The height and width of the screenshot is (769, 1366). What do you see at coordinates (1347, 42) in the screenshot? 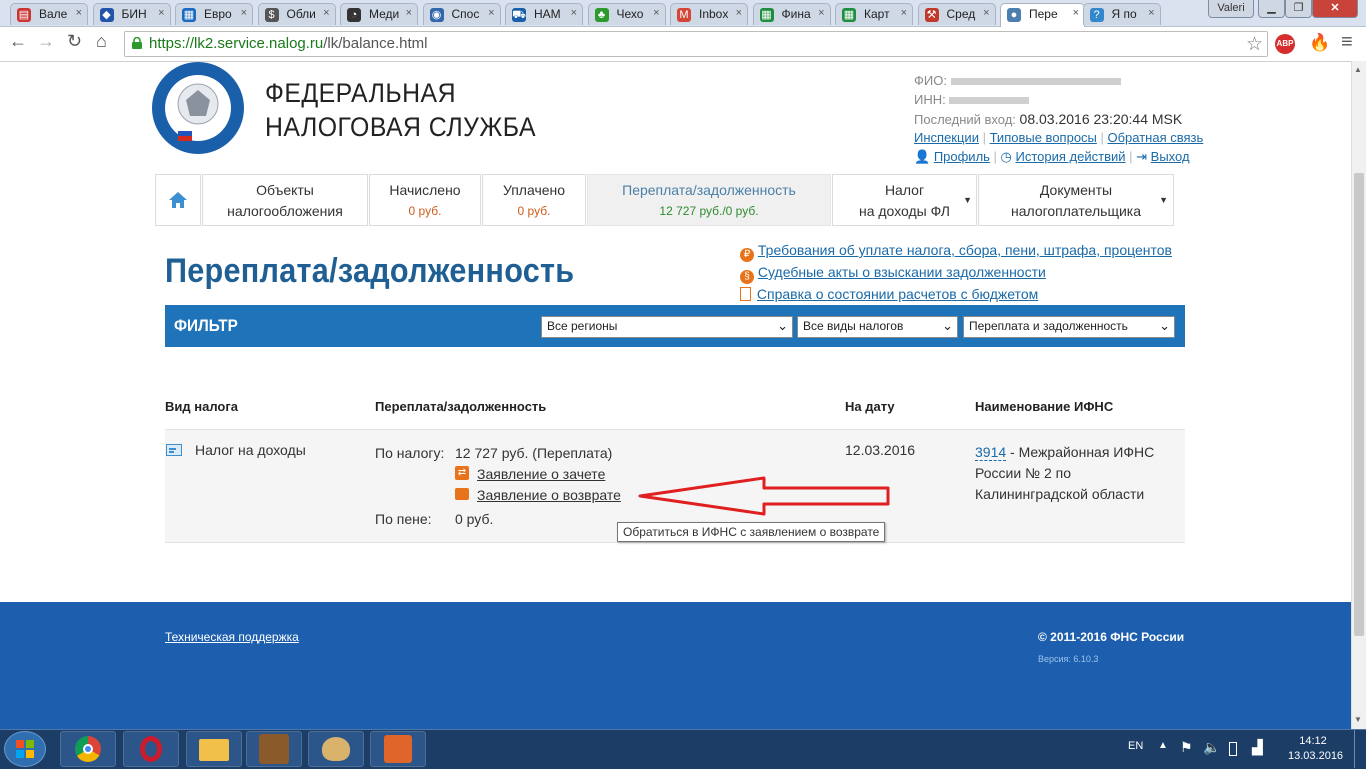
I see `menu-icon: ≡` at bounding box center [1347, 42].